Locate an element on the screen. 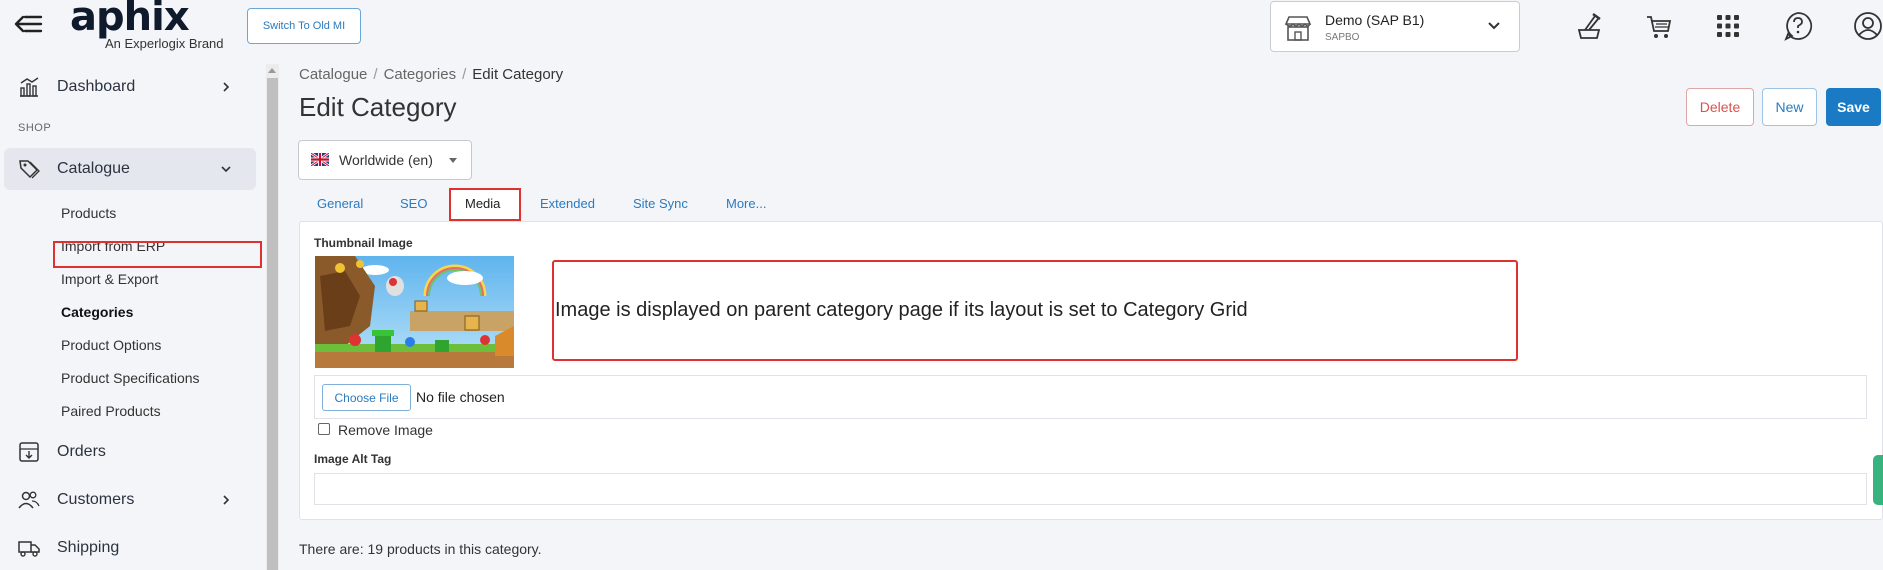 This screenshot has width=1883, height=570. brush-cart-icon is located at coordinates (1589, 26).